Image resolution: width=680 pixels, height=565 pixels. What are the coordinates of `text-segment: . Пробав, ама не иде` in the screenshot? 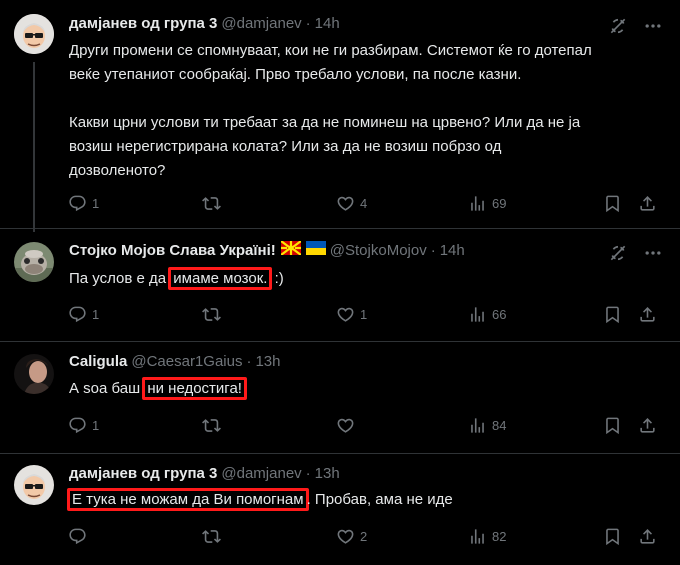 It's located at (379, 499).